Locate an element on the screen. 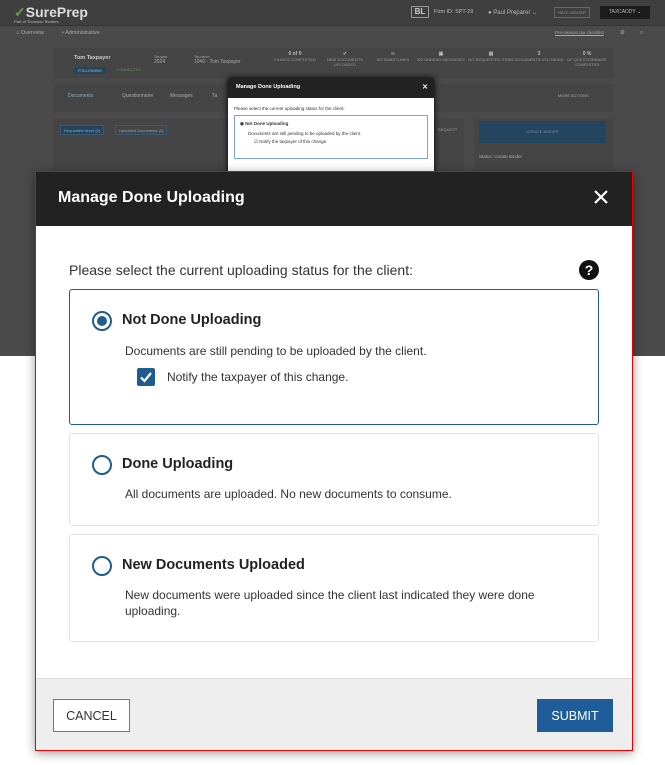  notify-checkbox is located at coordinates (146, 377).